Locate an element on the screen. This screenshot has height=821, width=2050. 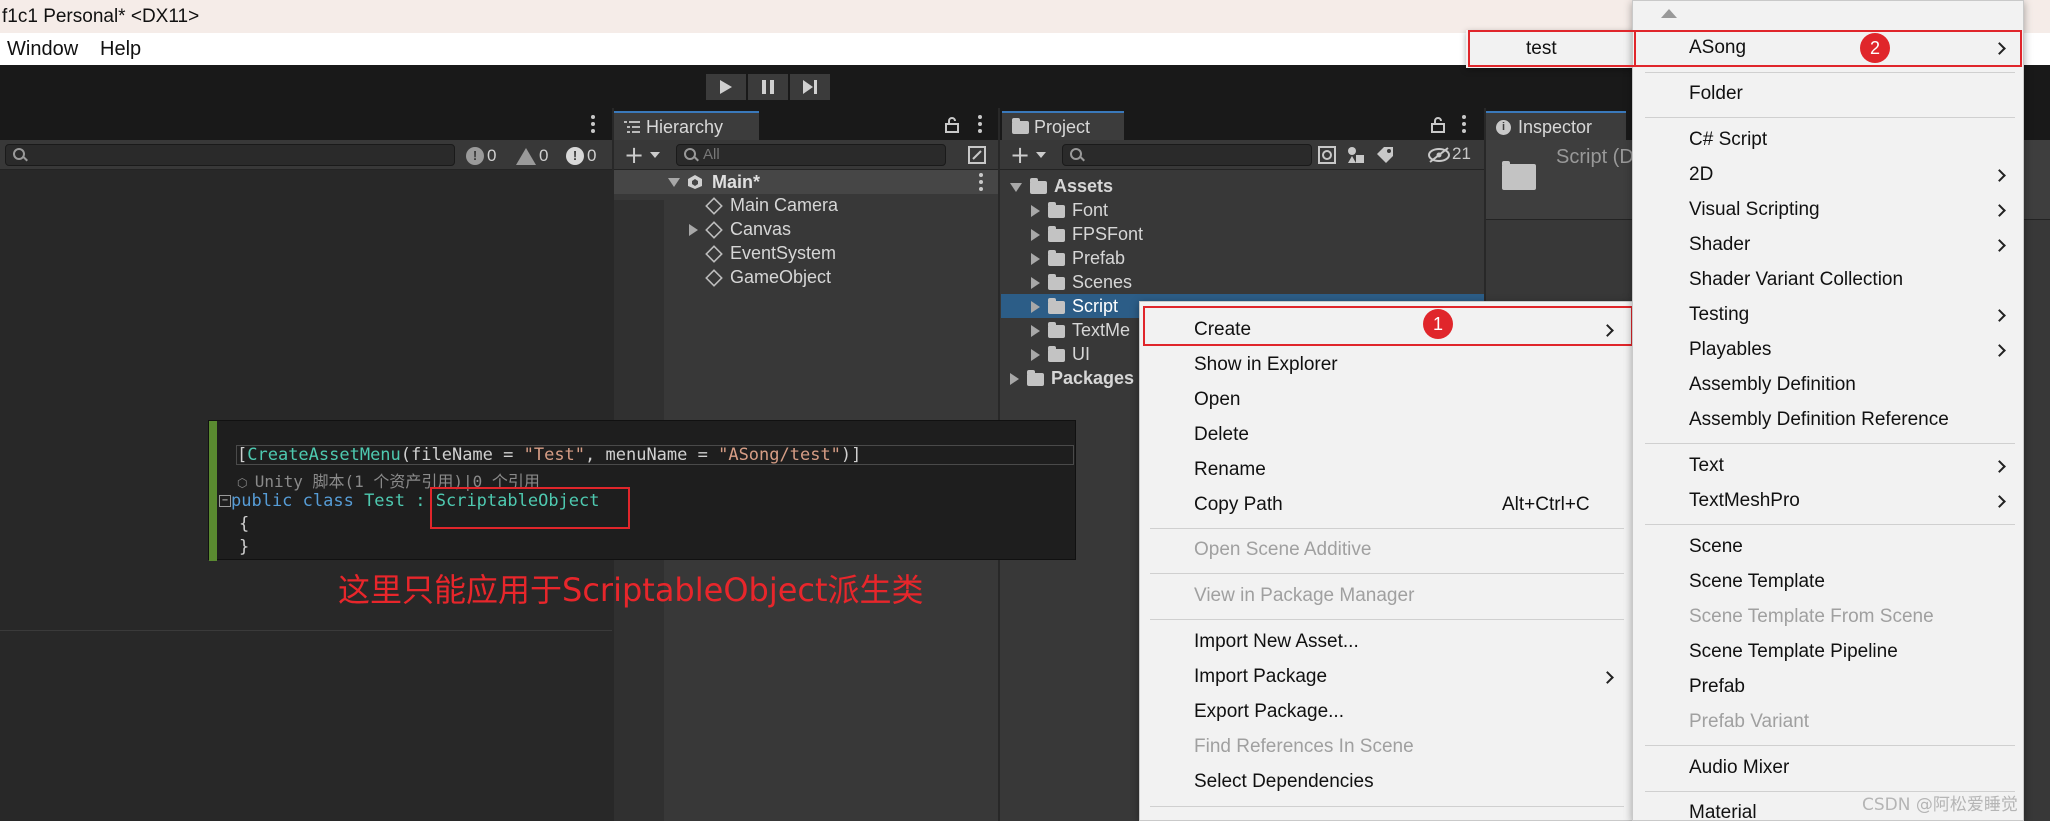
menu-item-text: Text is located at coordinates (1854, 466).